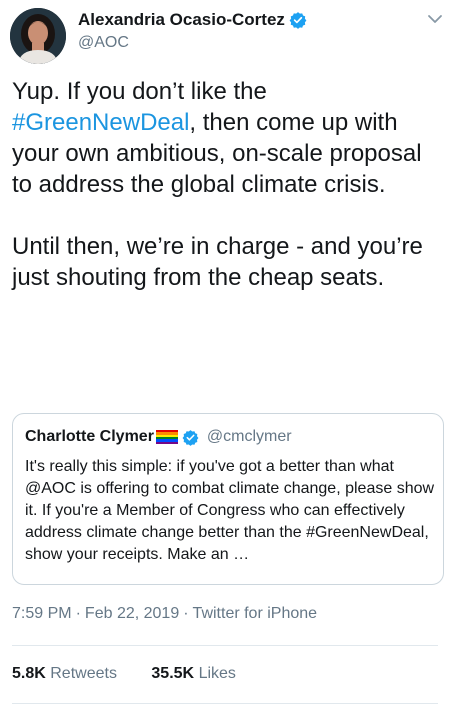 Image resolution: width=450 pixels, height=718 pixels. Describe the element at coordinates (255, 613) in the screenshot. I see `tweet-client: Twitter for iPhone` at that location.